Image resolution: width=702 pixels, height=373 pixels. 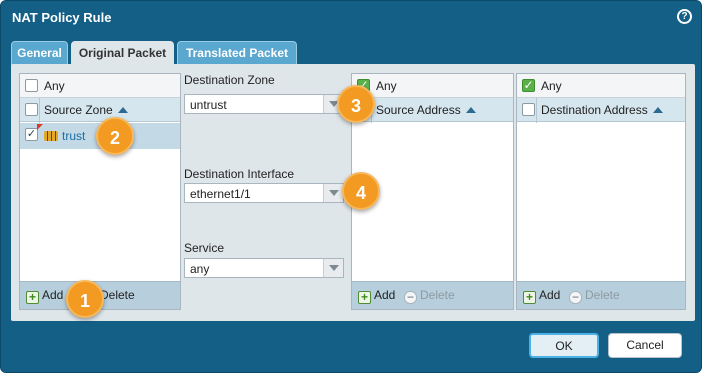 What do you see at coordinates (264, 104) in the screenshot?
I see `destination-zone-select: untrust` at bounding box center [264, 104].